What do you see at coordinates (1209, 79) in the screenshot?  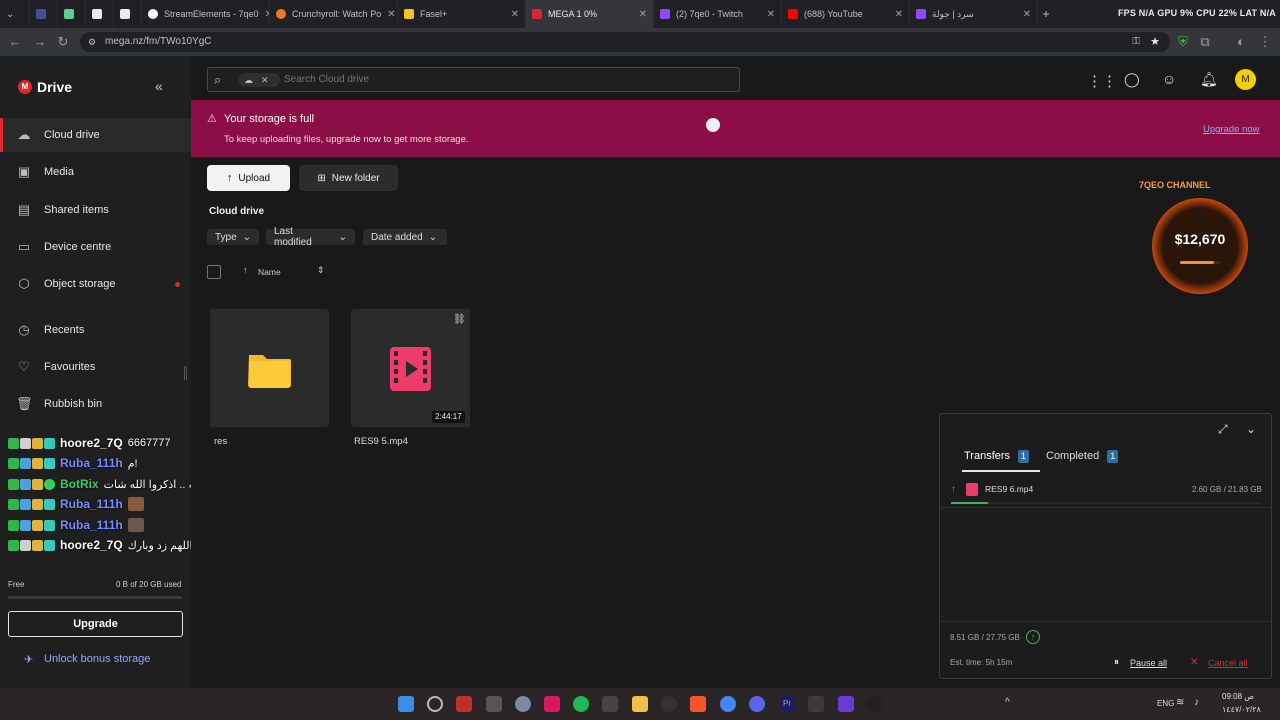 I see `notifications-bell-icon: 🔔︎` at bounding box center [1209, 79].